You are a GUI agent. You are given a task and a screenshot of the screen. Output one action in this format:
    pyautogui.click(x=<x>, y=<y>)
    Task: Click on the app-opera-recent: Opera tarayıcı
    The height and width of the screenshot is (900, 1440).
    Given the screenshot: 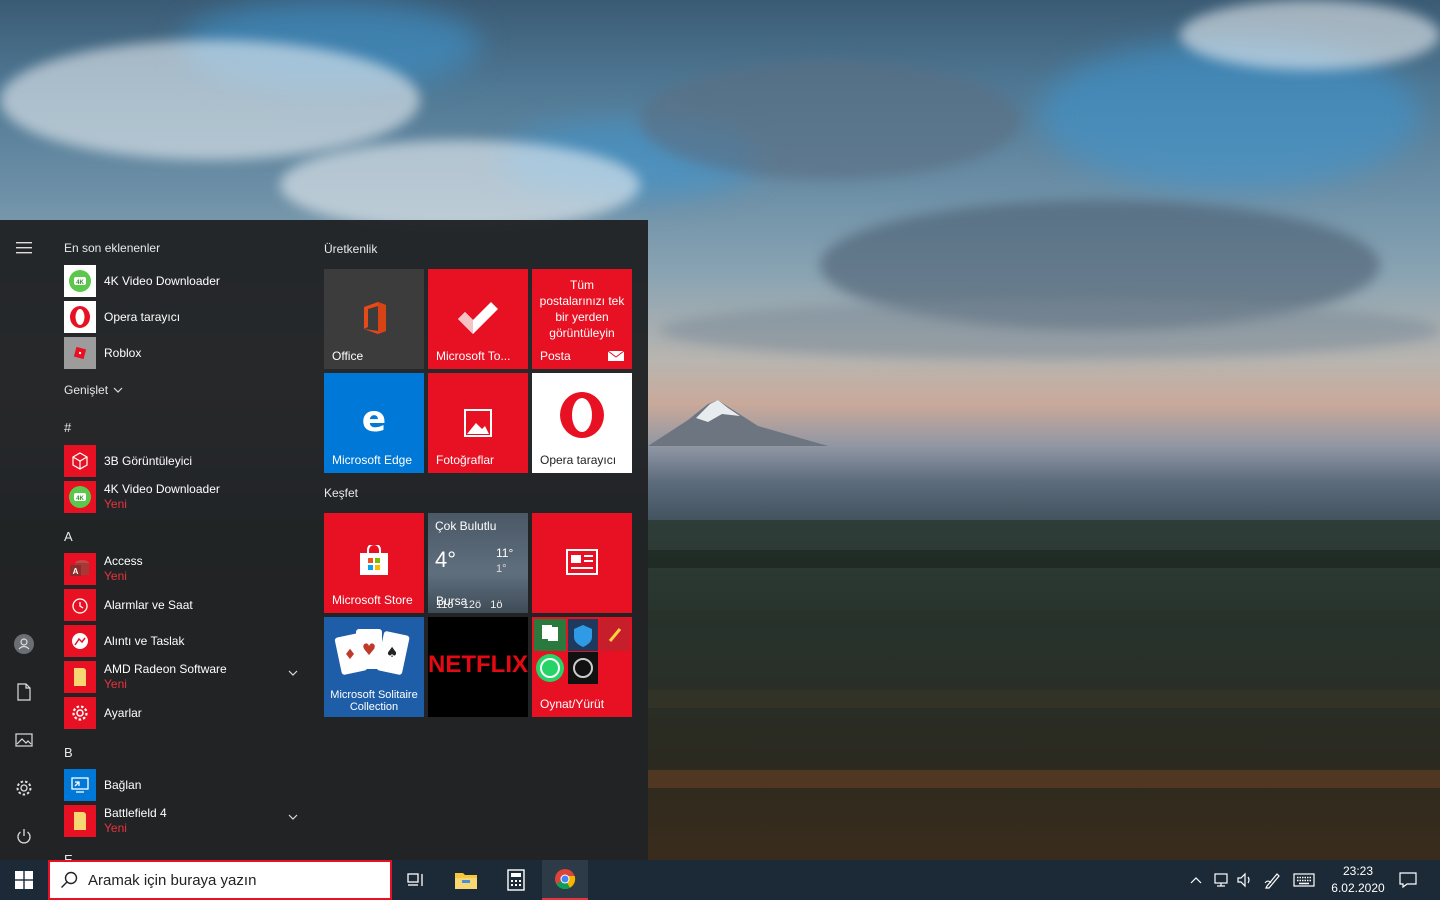 What is the action you would take?
    pyautogui.click(x=184, y=317)
    